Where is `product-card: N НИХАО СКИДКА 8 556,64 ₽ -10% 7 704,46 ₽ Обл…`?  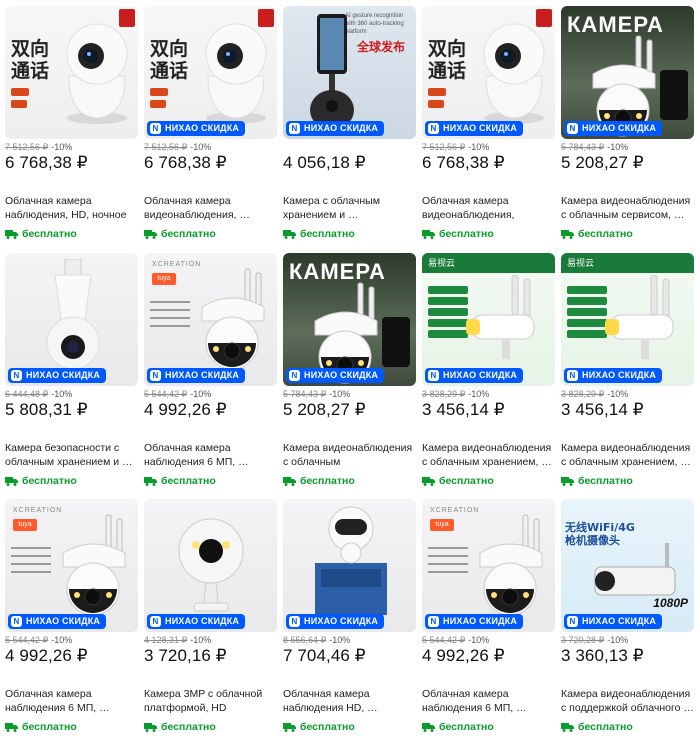 product-card: N НИХАО СКИДКА 8 556,64 ₽ -10% 7 704,46 ₽ Обл… is located at coordinates (349, 619).